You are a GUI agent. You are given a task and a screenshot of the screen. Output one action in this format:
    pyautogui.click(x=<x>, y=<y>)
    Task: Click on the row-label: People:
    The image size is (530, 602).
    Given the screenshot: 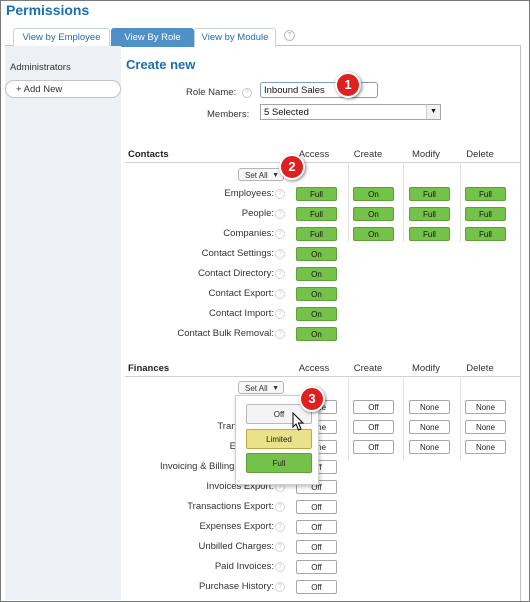 What is the action you would take?
    pyautogui.click(x=257, y=213)
    